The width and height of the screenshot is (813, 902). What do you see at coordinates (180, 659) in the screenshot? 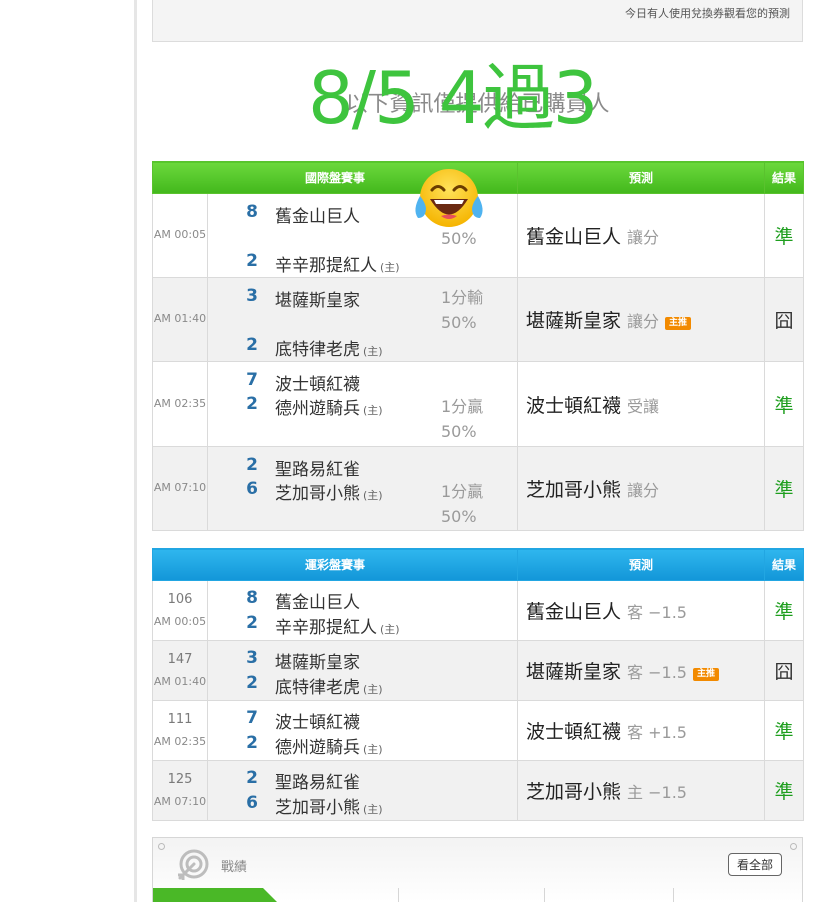
I see `game-code: 147` at bounding box center [180, 659].